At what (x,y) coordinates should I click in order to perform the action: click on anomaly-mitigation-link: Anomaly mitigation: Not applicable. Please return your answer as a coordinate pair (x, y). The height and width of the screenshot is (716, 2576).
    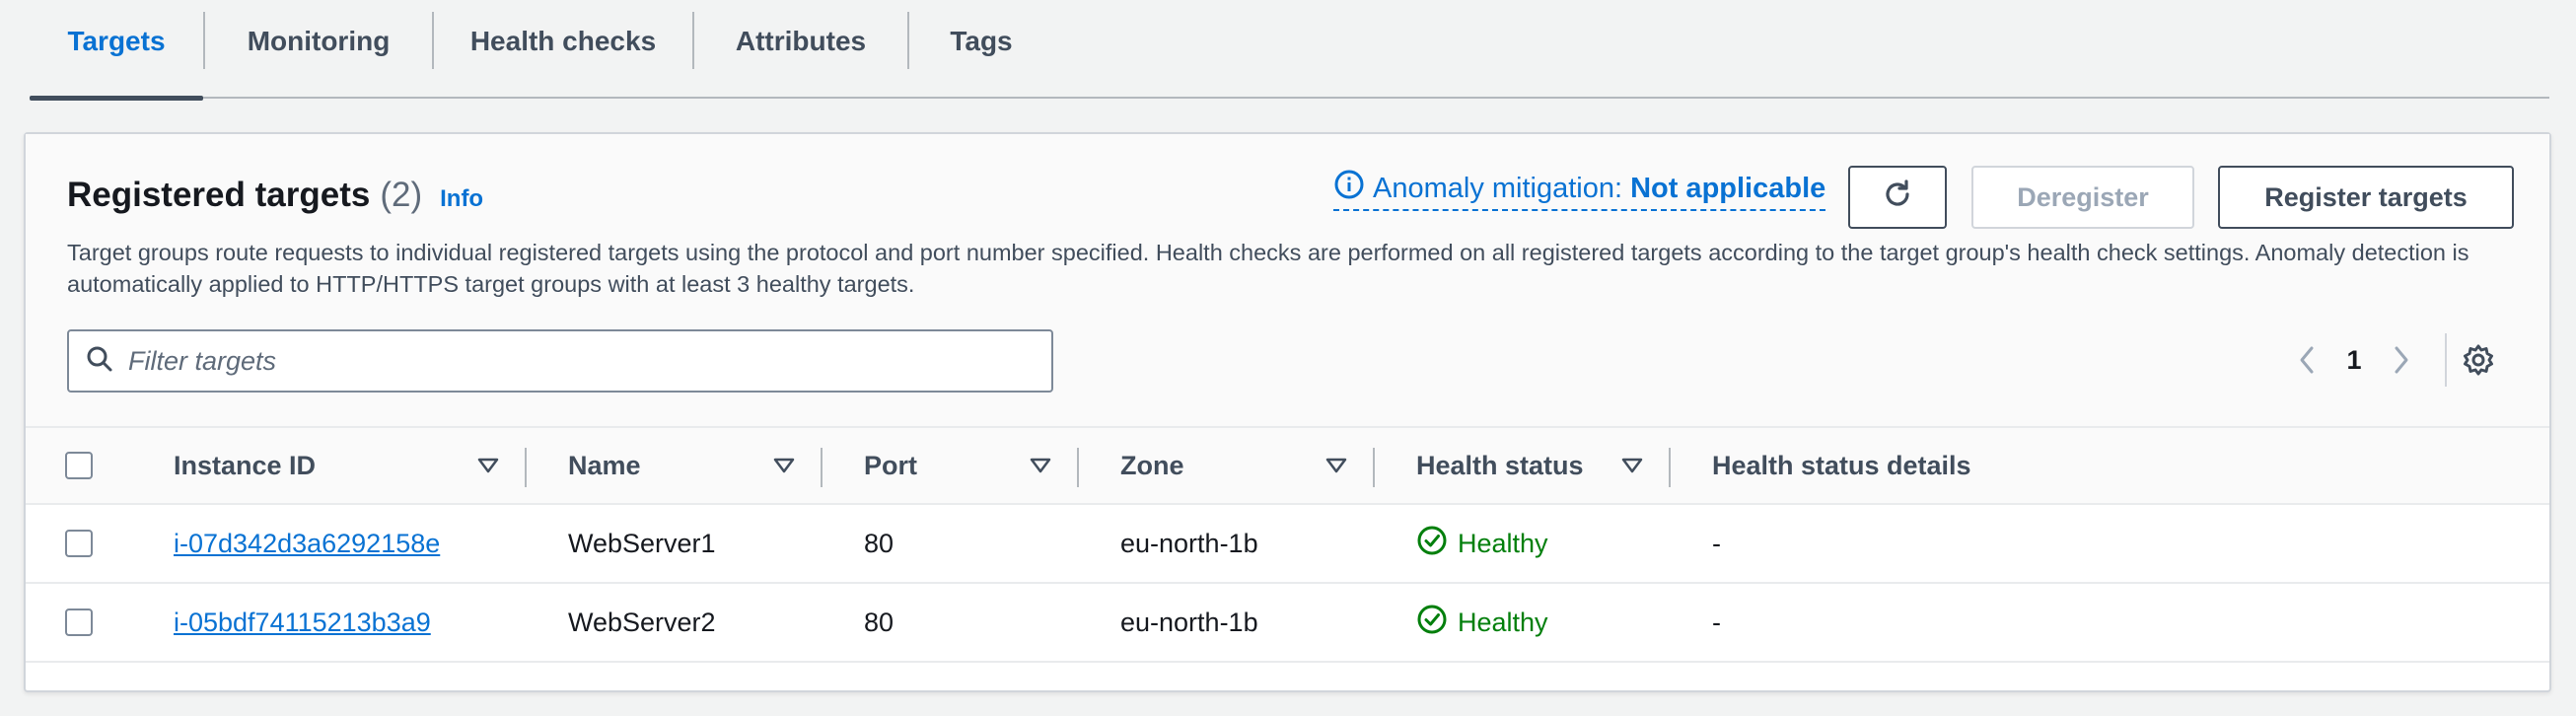
    Looking at the image, I should click on (1580, 189).